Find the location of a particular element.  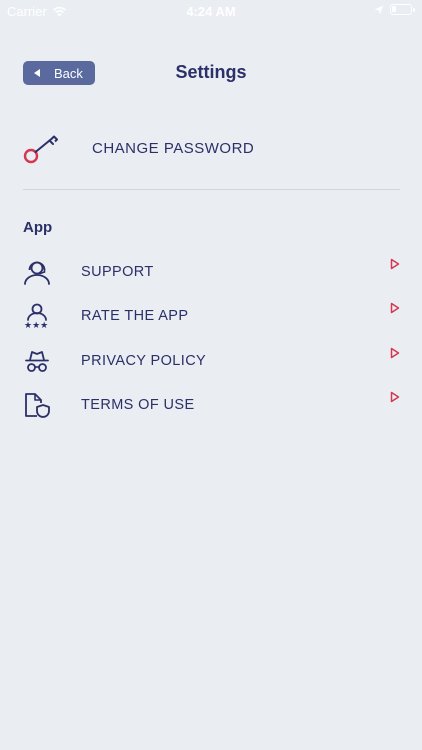

menu-item-label: SUPPORT is located at coordinates (117, 272).